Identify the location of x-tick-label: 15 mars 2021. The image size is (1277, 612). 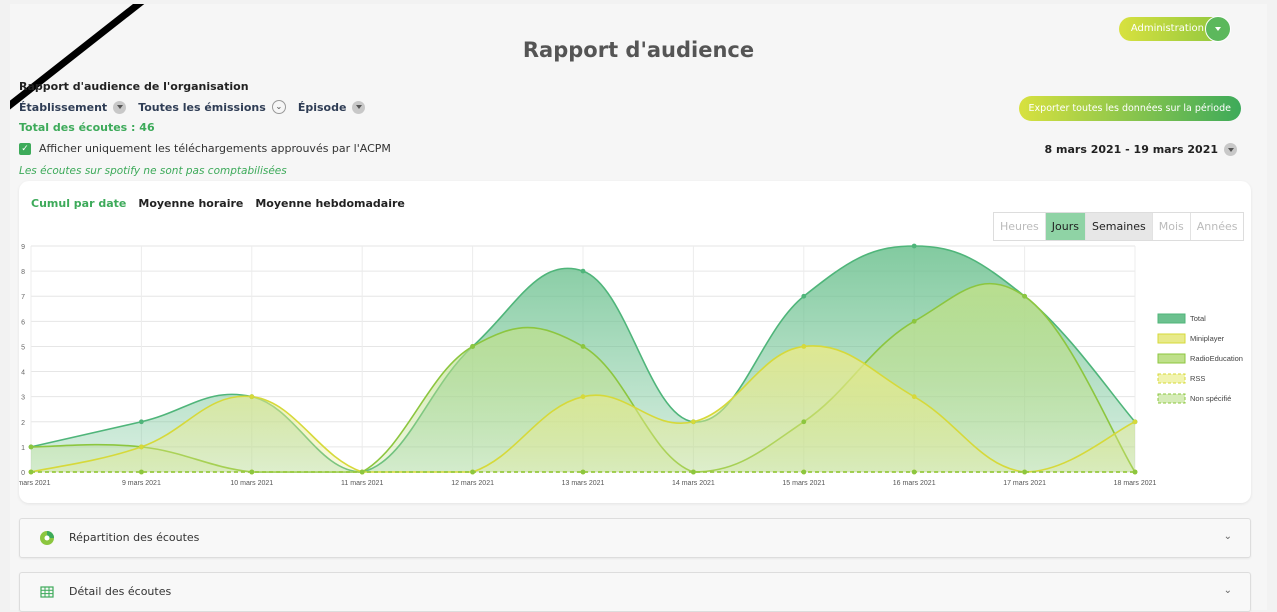
(803, 483).